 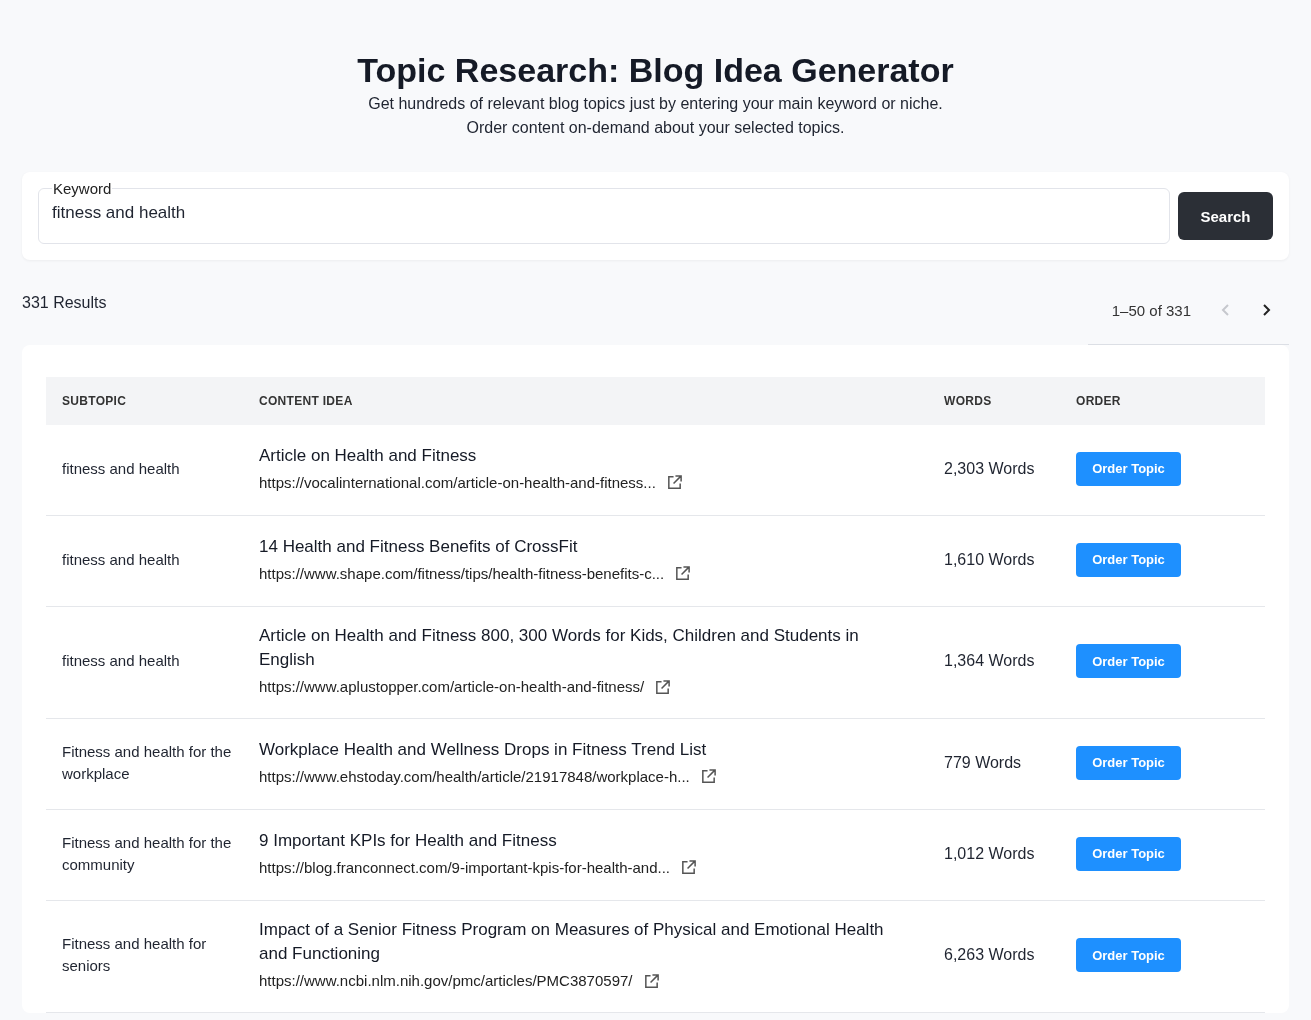 I want to click on topic-title: Article on Health and Fitness 800, 300 Words for Kids, Children and Students in English, so click(x=559, y=648).